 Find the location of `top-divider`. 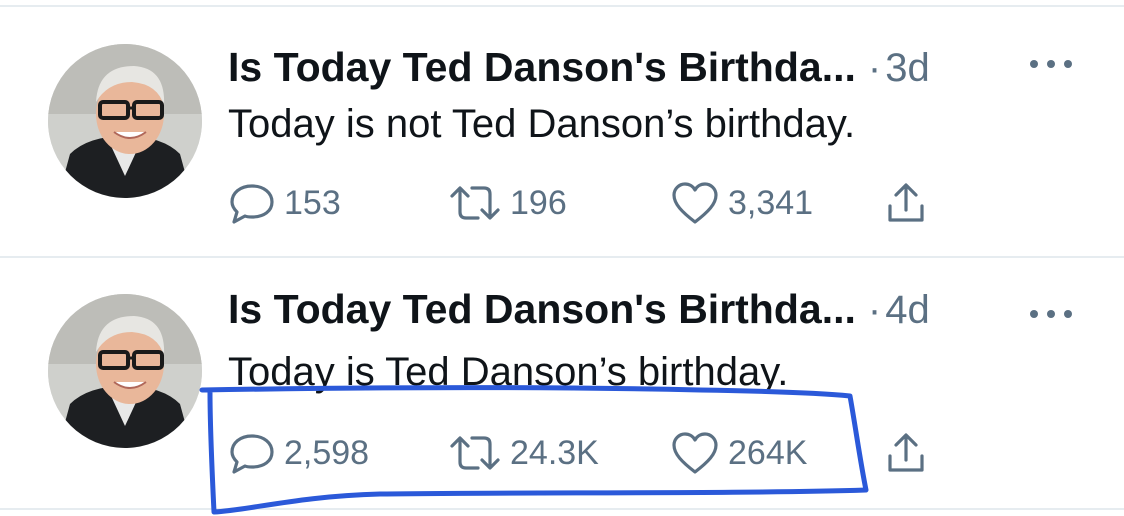

top-divider is located at coordinates (562, 6).